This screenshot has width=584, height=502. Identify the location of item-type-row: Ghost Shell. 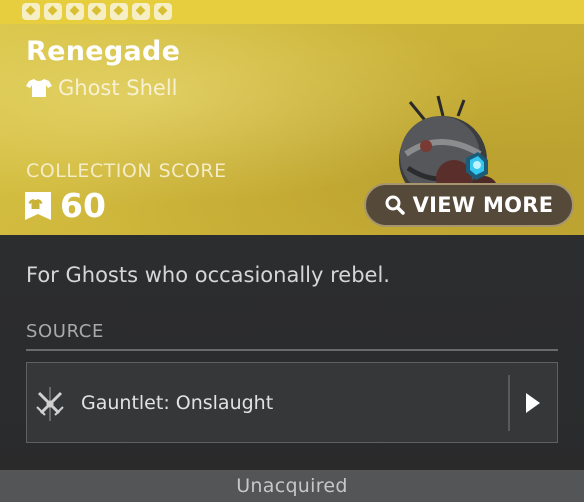
(102, 88).